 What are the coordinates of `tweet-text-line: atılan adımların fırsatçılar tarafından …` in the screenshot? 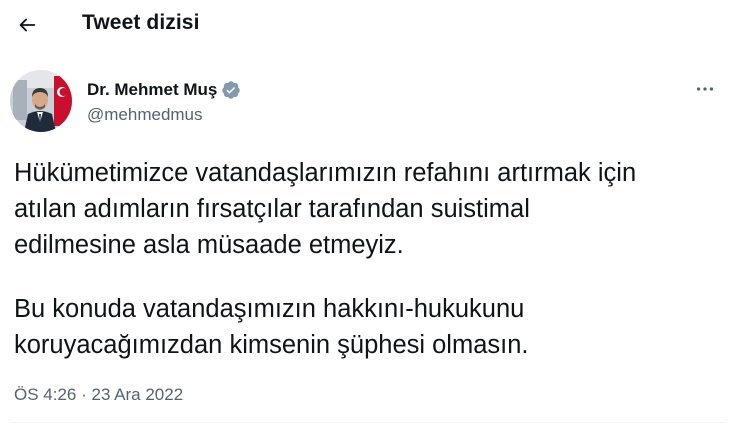 It's located at (272, 209).